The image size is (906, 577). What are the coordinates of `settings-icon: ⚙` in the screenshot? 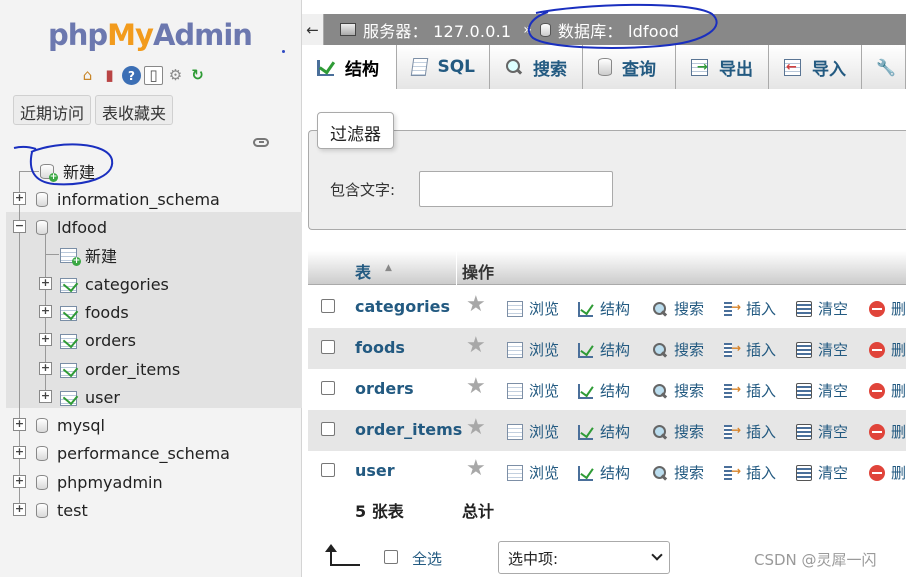 It's located at (175, 75).